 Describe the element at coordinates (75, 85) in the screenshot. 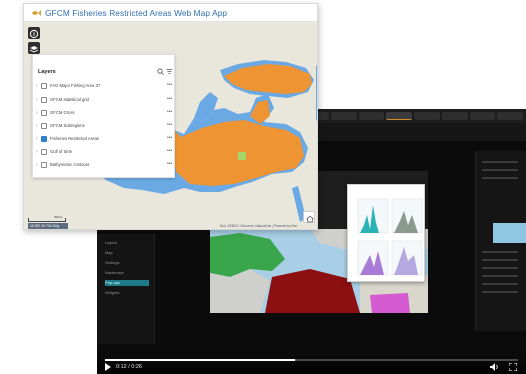

I see `layer-label: FAO Major Fishing Area 37` at that location.